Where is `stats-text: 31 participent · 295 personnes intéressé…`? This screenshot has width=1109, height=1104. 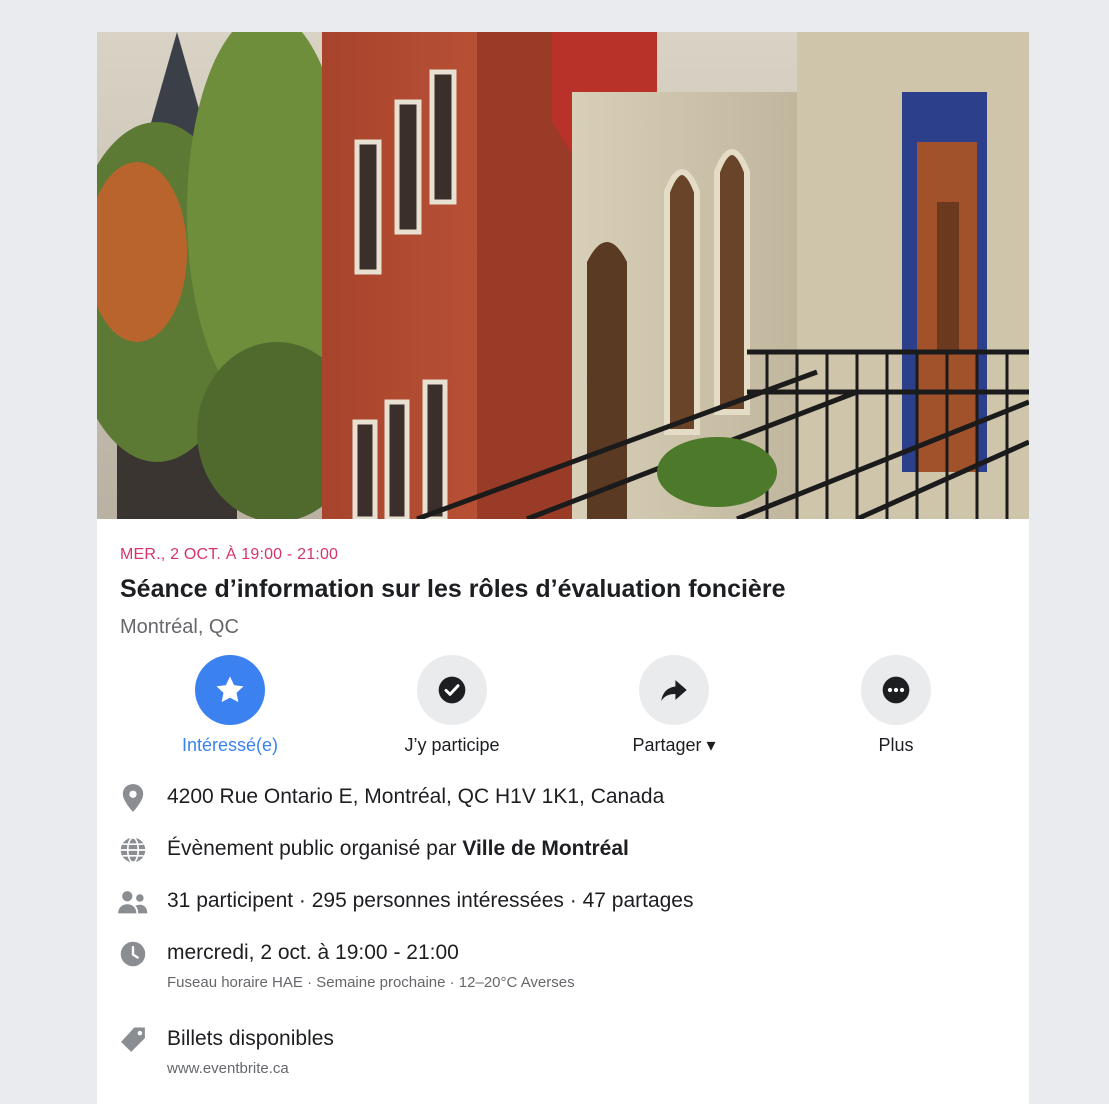
stats-text: 31 participent · 295 personnes intéressé… is located at coordinates (430, 900).